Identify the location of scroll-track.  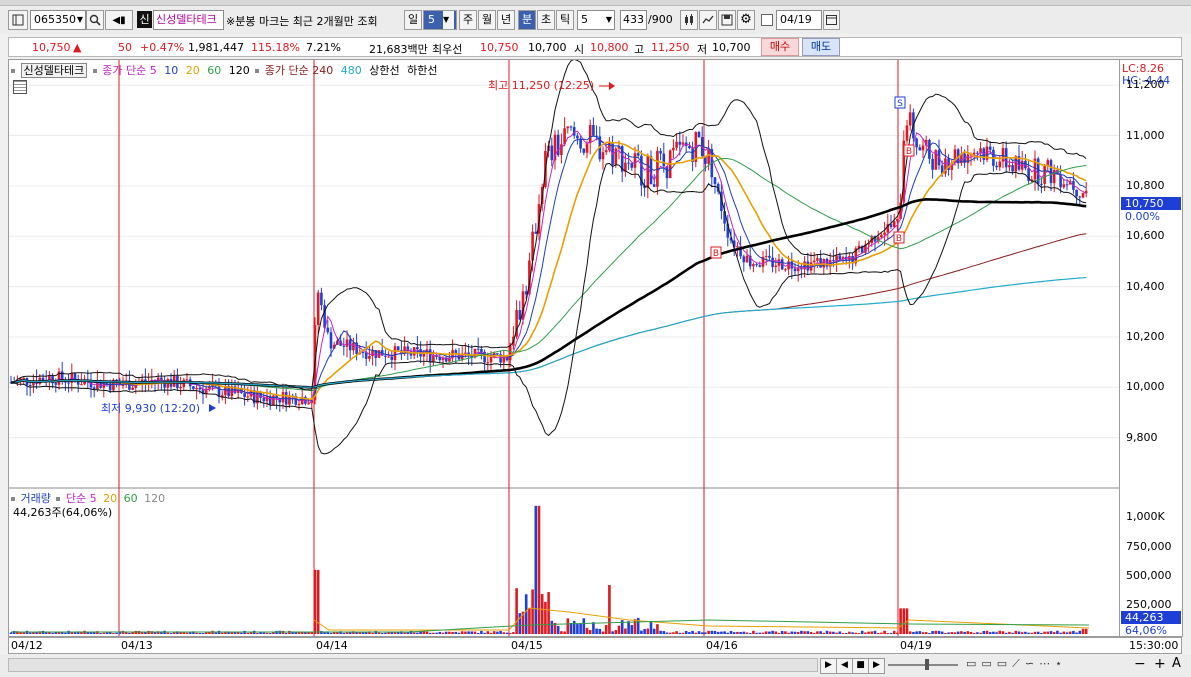
(413, 665).